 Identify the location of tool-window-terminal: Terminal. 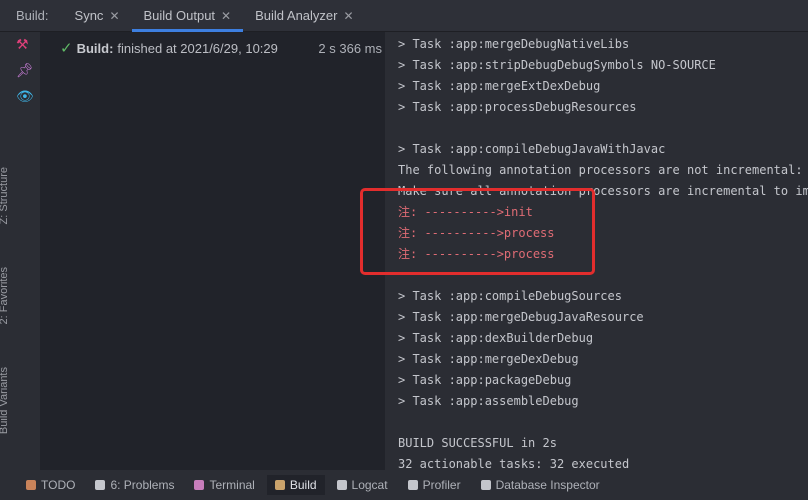
(224, 485).